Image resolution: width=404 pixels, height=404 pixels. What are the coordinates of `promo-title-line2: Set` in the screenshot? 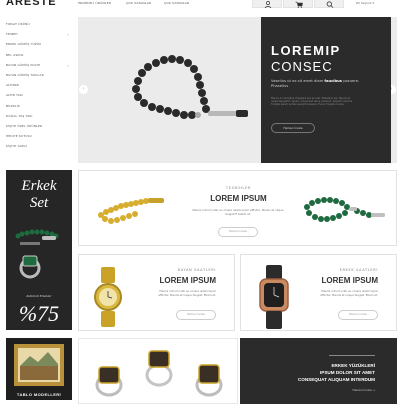 It's located at (39, 203).